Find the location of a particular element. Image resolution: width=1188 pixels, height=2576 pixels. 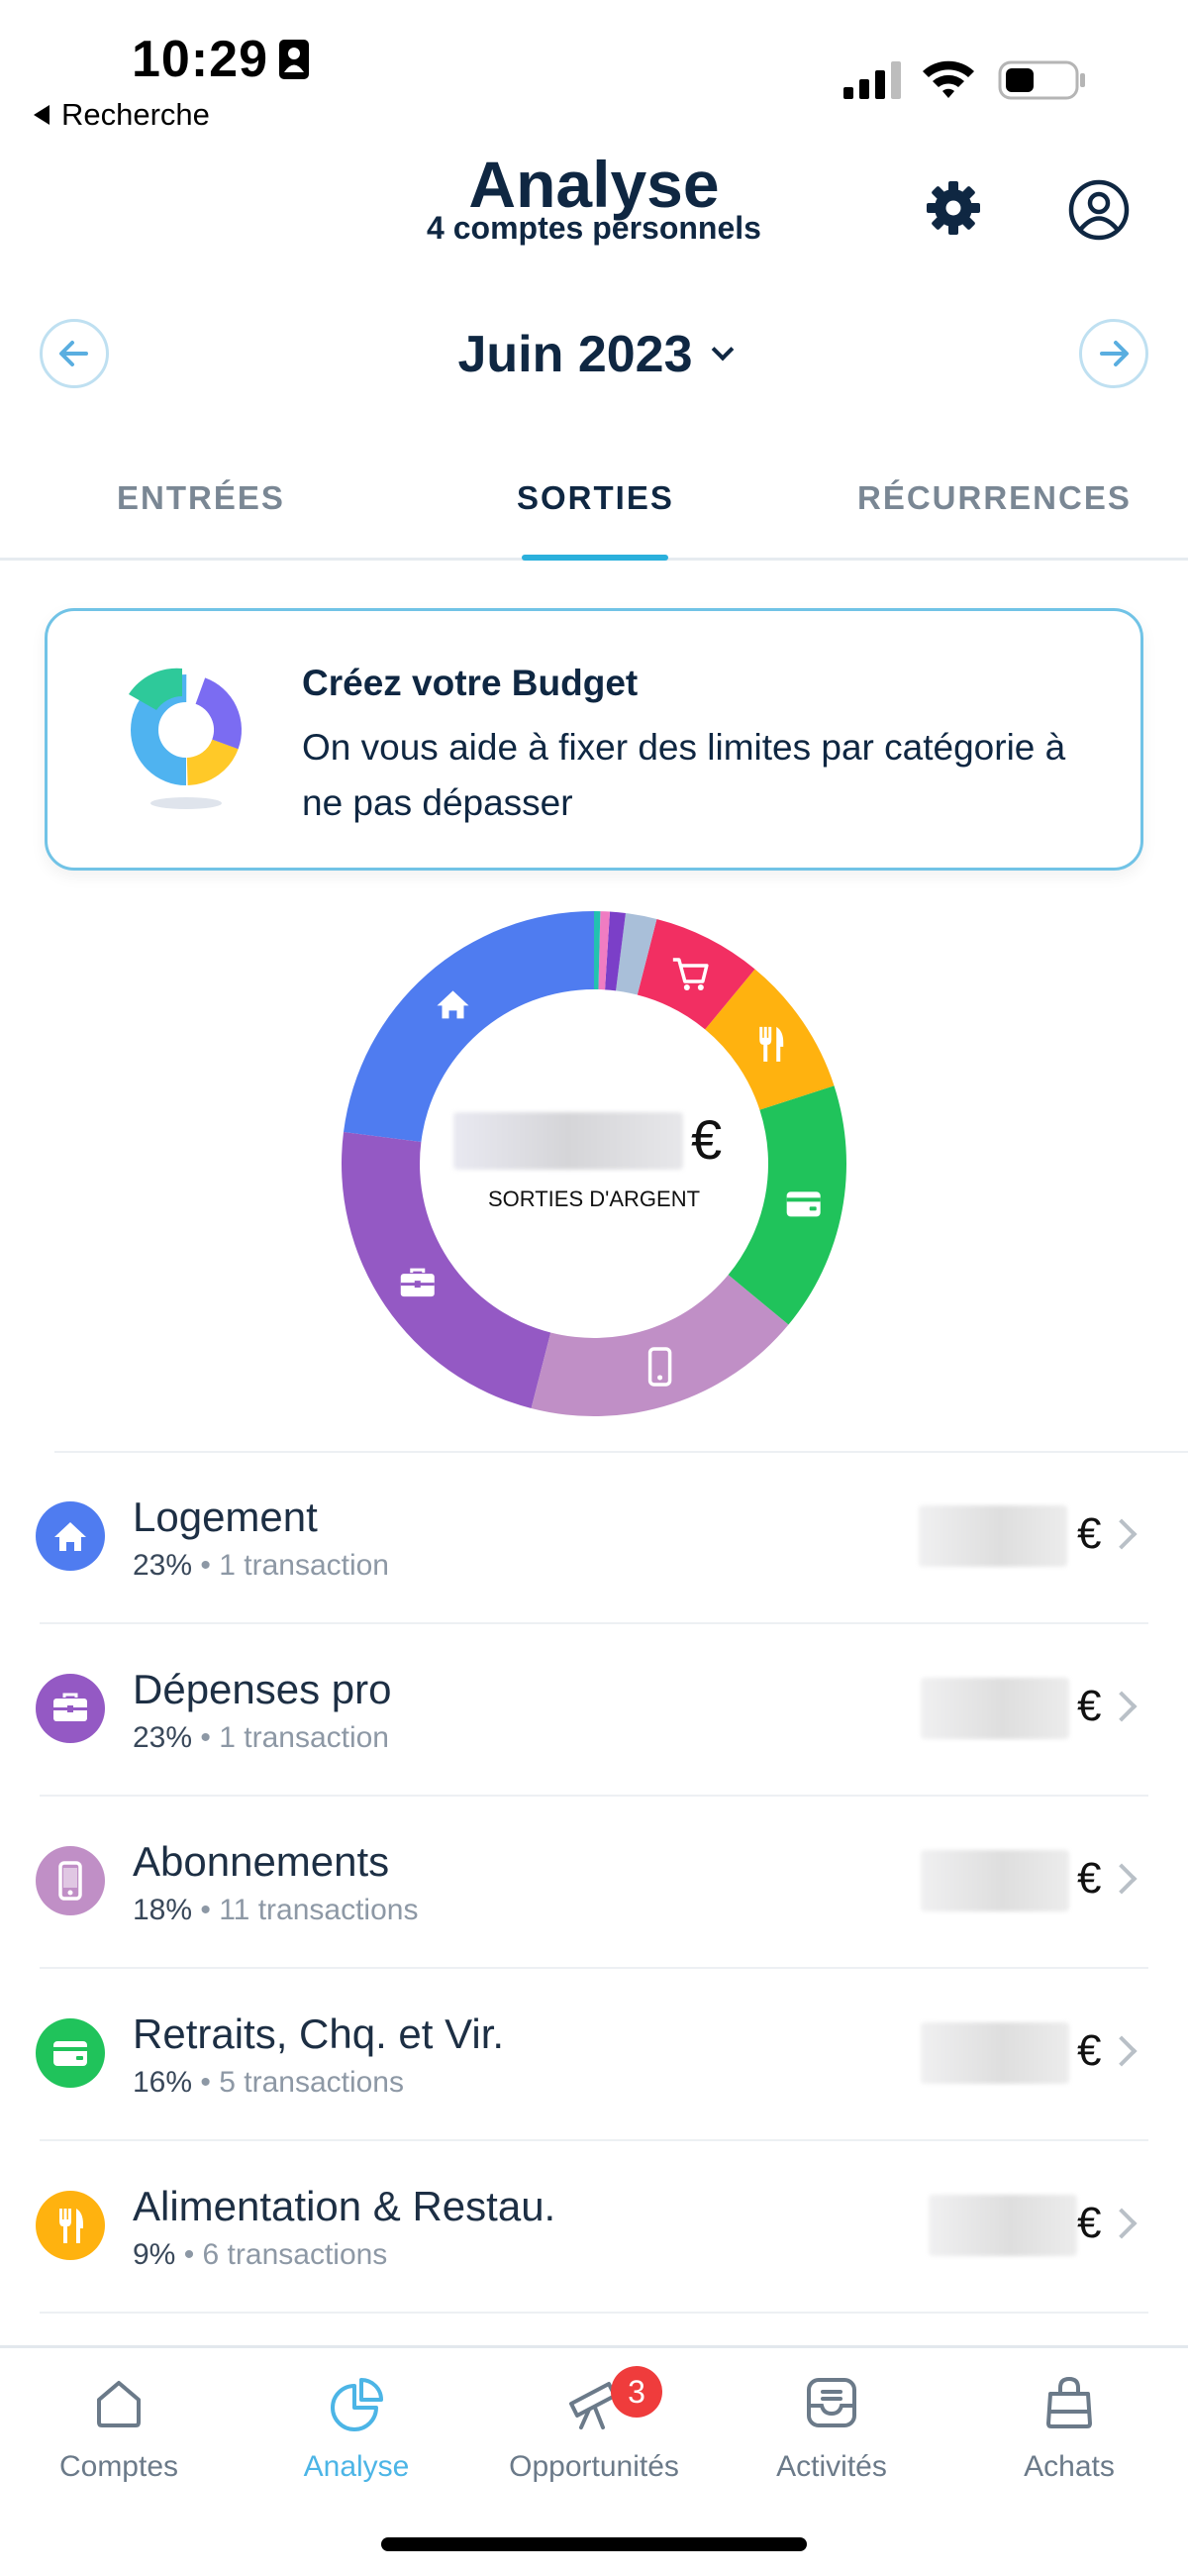

category-percent: 18% is located at coordinates (163, 1910).